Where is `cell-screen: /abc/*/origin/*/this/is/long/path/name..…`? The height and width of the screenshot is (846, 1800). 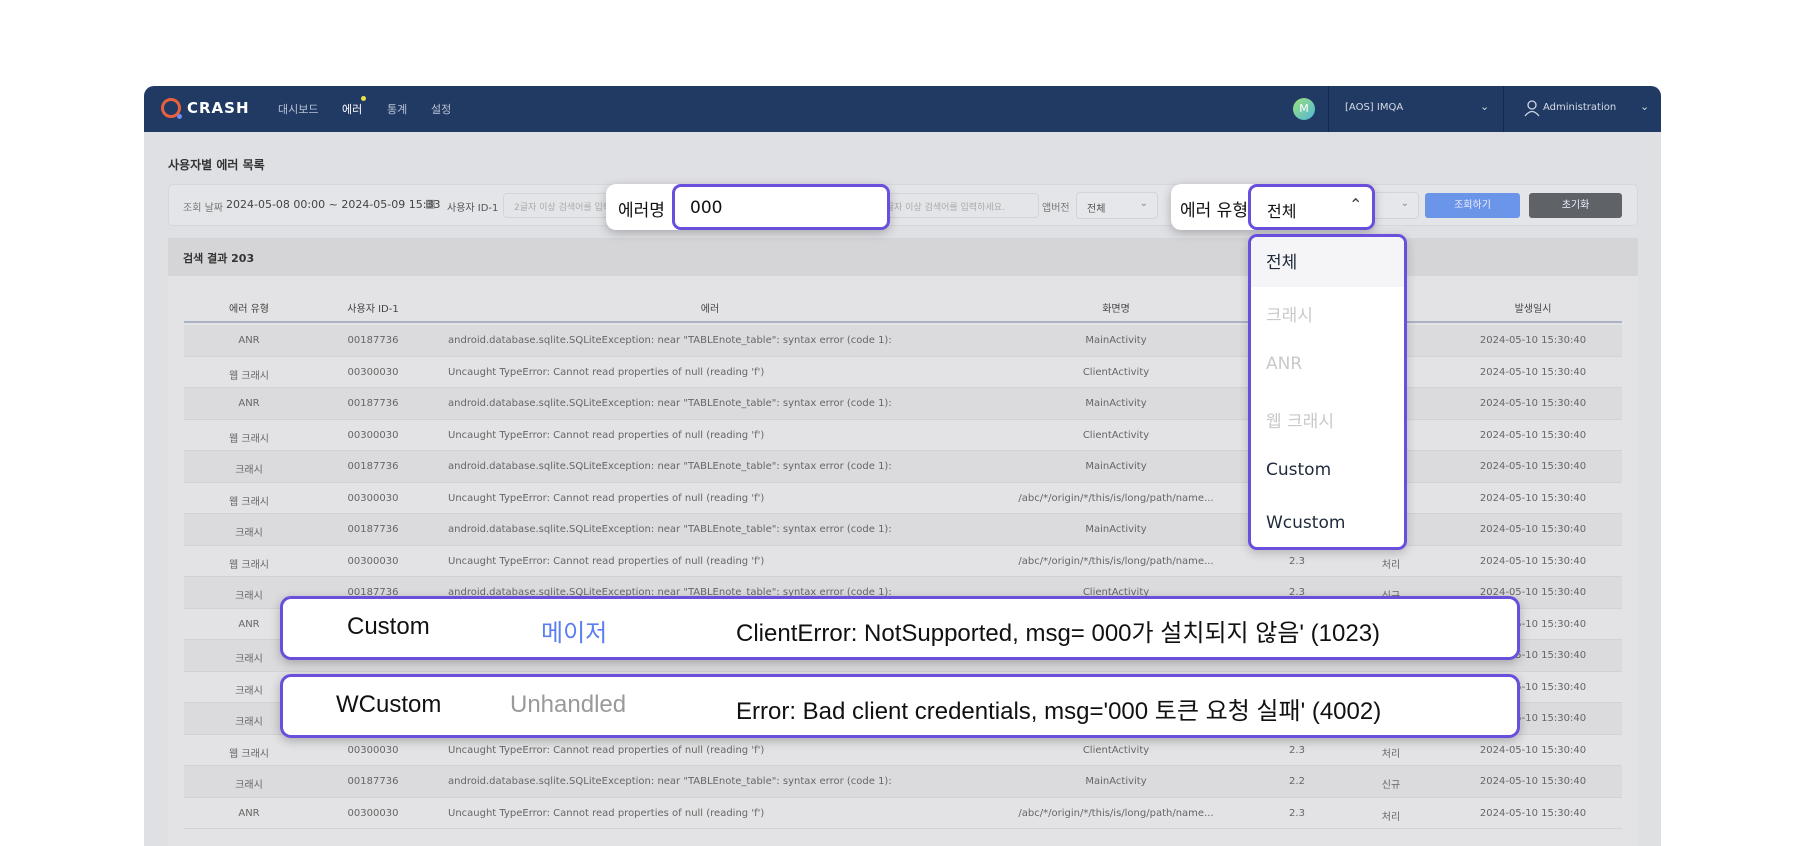 cell-screen: /abc/*/origin/*/this/is/long/path/name..… is located at coordinates (1116, 498).